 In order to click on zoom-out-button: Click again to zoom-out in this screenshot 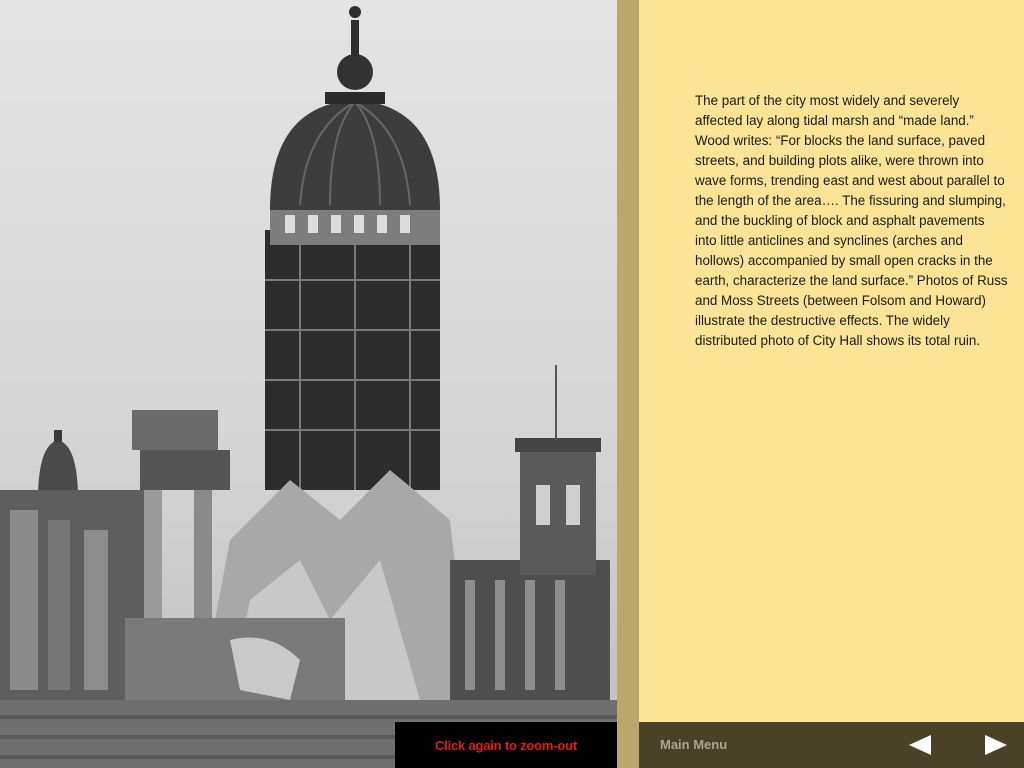, I will do `click(506, 745)`.